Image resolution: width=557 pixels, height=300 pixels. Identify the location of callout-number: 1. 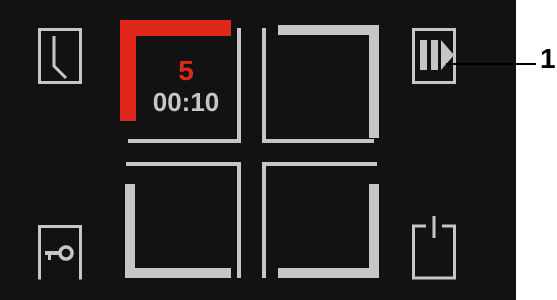
(548, 58).